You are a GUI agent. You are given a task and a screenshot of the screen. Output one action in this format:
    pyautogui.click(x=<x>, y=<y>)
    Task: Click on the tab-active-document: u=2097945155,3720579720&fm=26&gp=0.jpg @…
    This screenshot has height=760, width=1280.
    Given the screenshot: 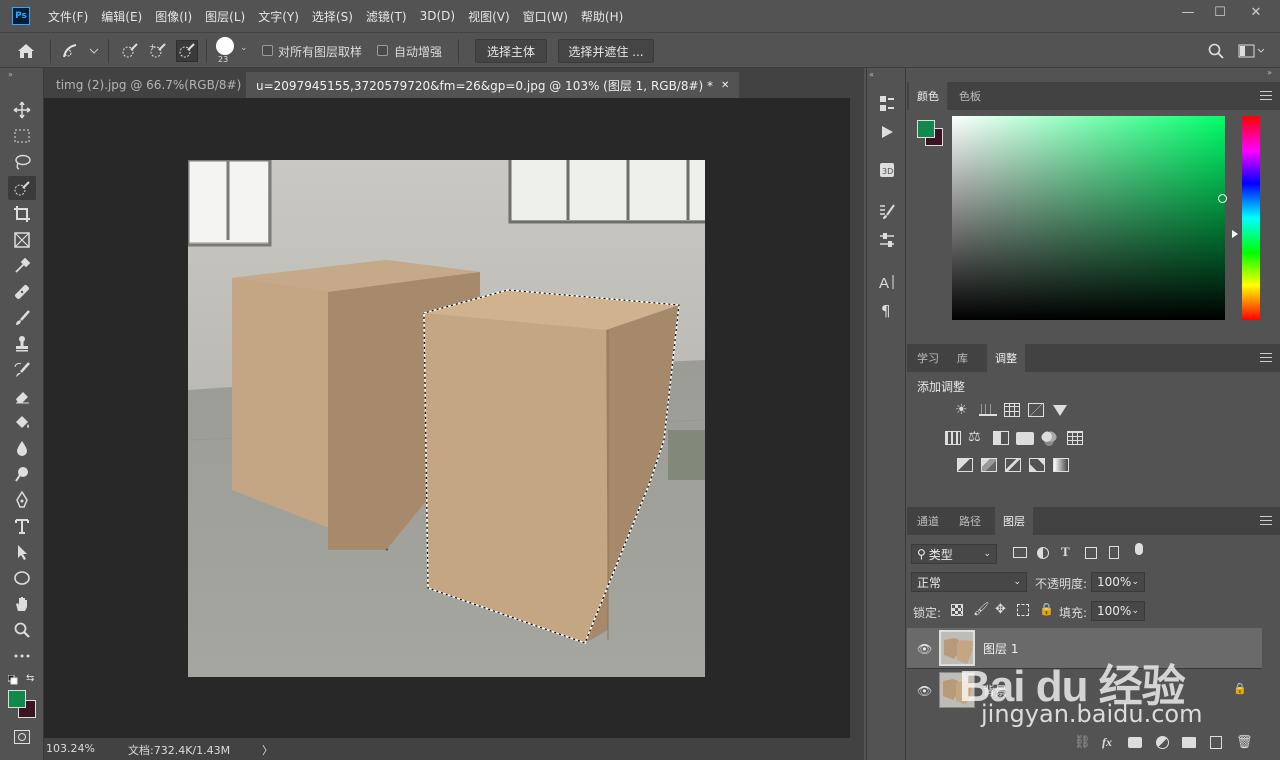 What is the action you would take?
    pyautogui.click(x=493, y=85)
    